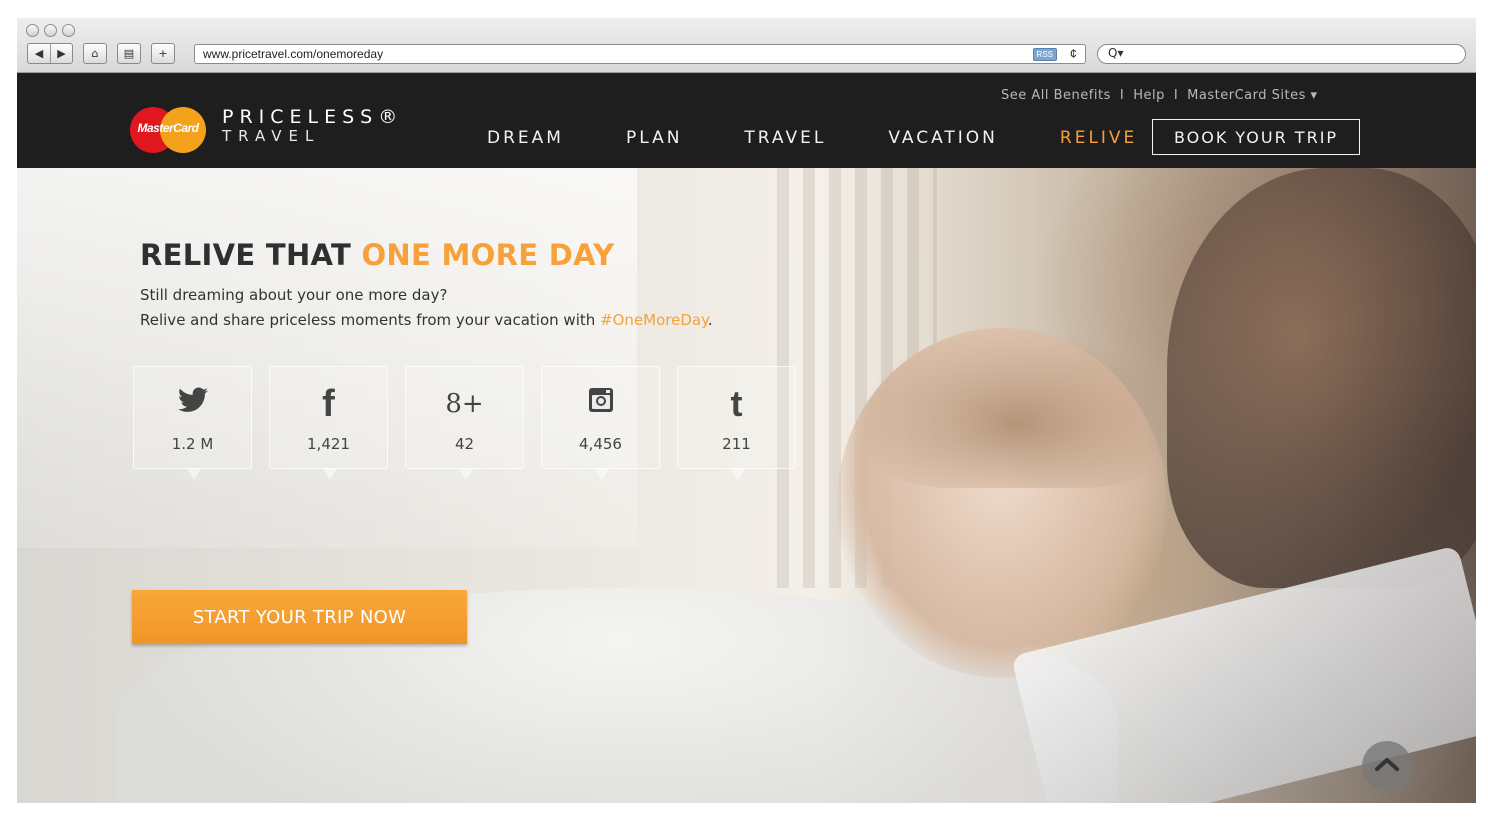  I want to click on hero-photo-father, so click(1321, 378).